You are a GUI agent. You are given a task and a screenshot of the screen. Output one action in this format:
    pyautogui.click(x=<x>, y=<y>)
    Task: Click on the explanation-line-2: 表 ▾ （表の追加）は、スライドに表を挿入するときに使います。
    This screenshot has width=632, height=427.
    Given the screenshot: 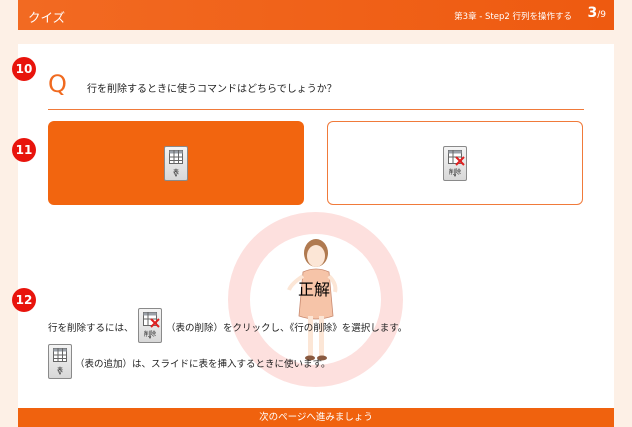 What is the action you would take?
    pyautogui.click(x=238, y=362)
    